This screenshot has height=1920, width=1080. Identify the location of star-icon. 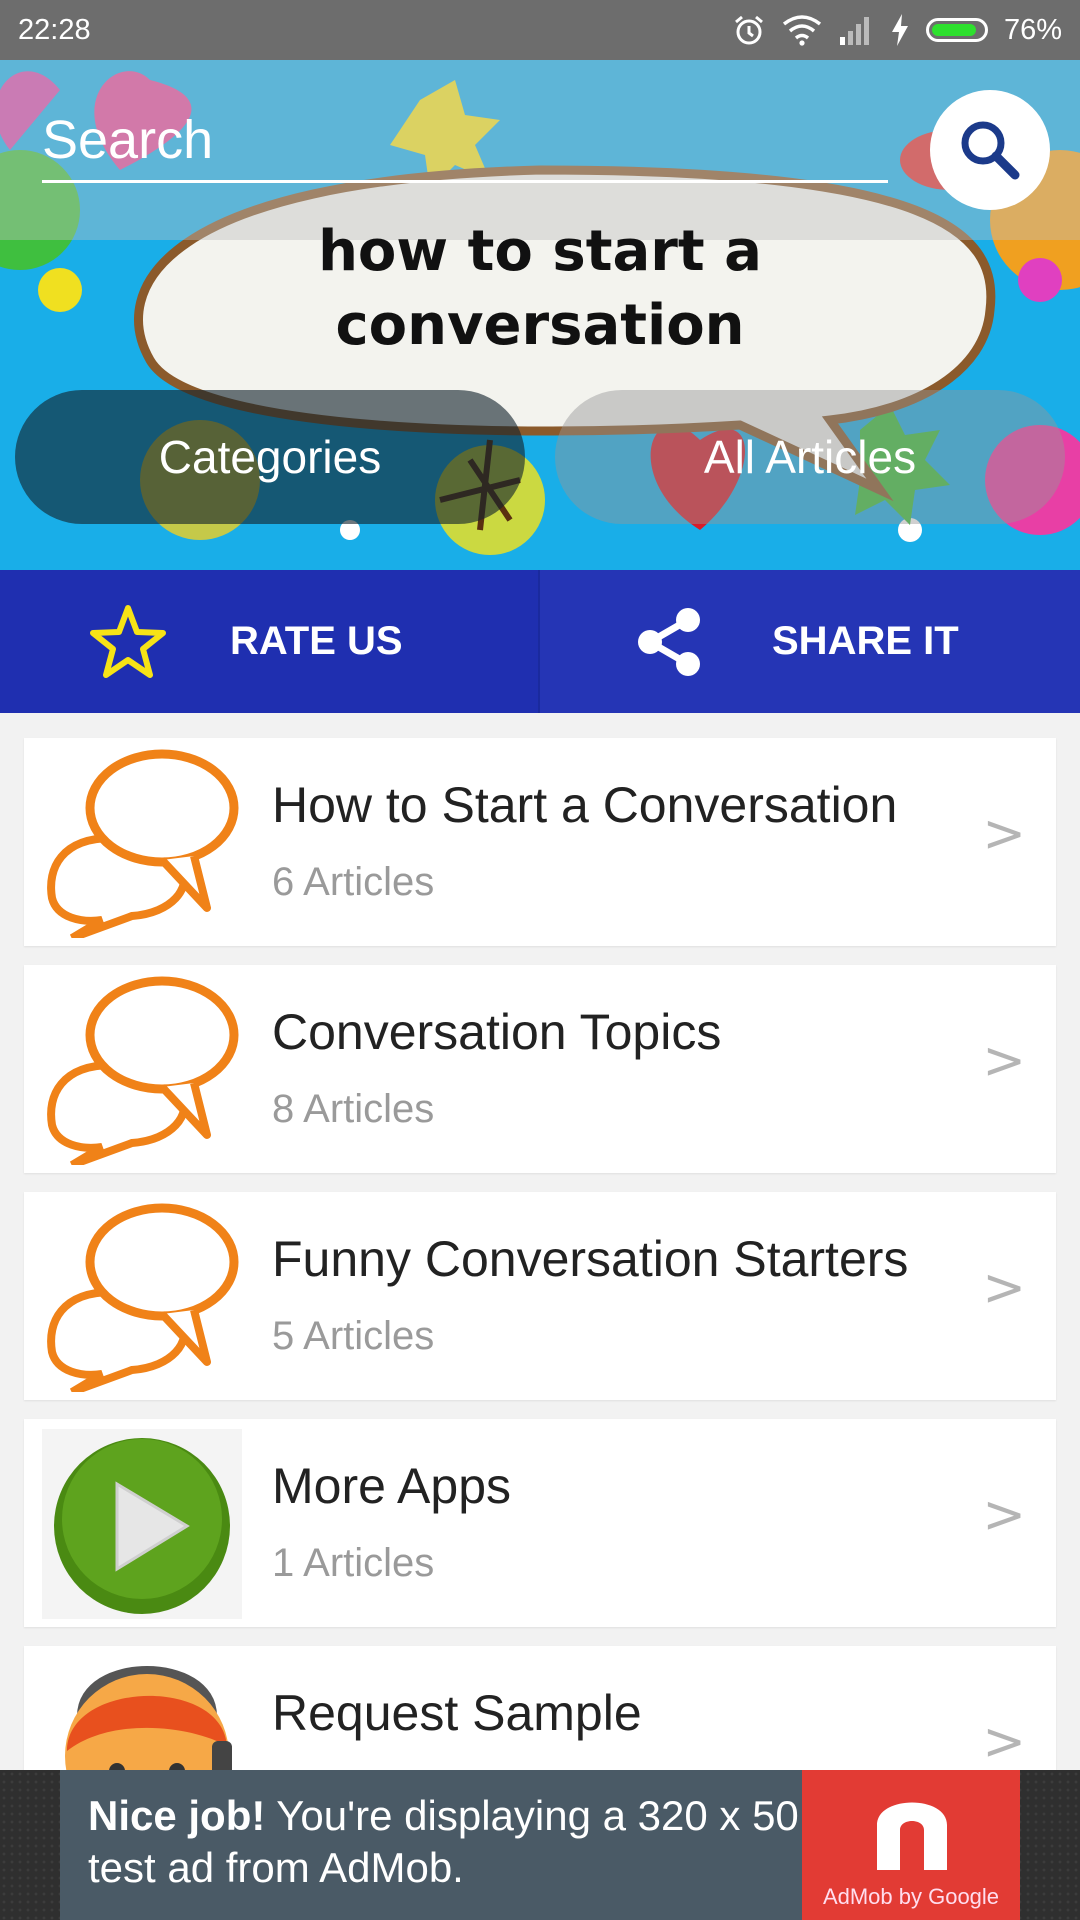
(128, 642).